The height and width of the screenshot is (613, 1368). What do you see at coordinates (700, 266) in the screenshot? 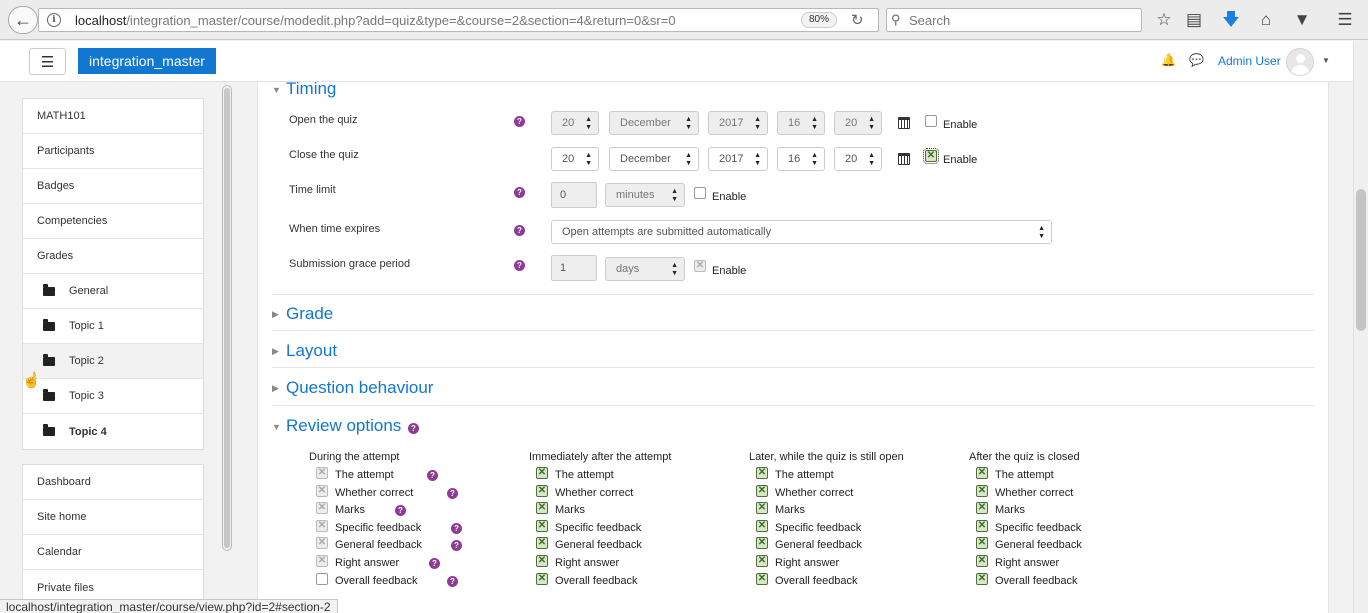
I see `grace-enable-checkbox: ✕` at bounding box center [700, 266].